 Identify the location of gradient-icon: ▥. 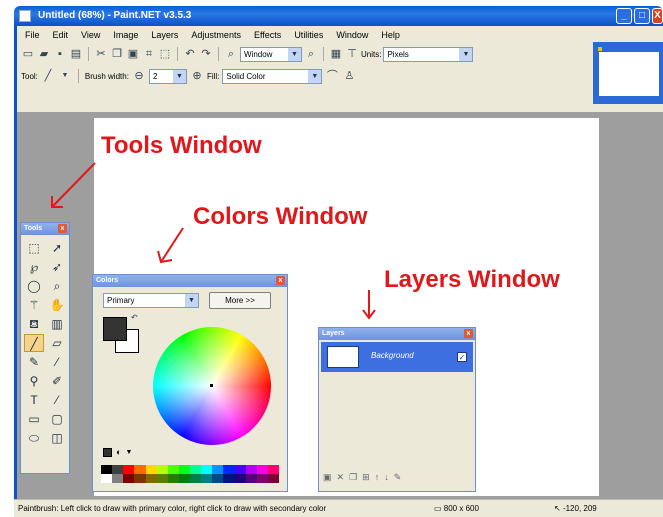
(57, 324).